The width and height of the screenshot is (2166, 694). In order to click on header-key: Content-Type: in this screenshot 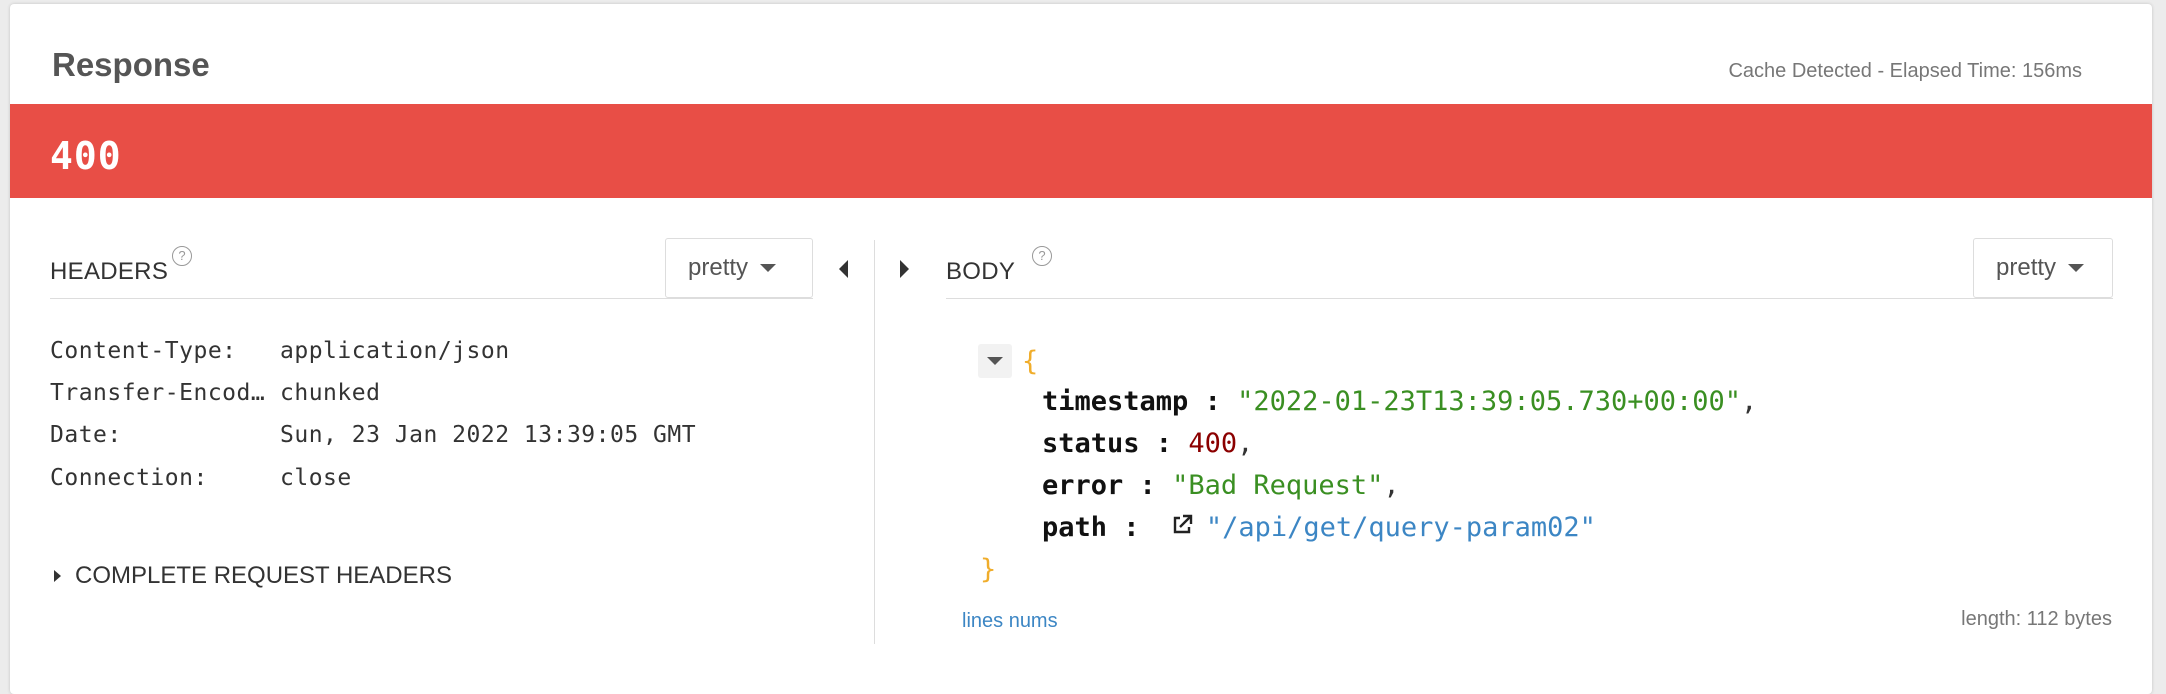, I will do `click(143, 351)`.